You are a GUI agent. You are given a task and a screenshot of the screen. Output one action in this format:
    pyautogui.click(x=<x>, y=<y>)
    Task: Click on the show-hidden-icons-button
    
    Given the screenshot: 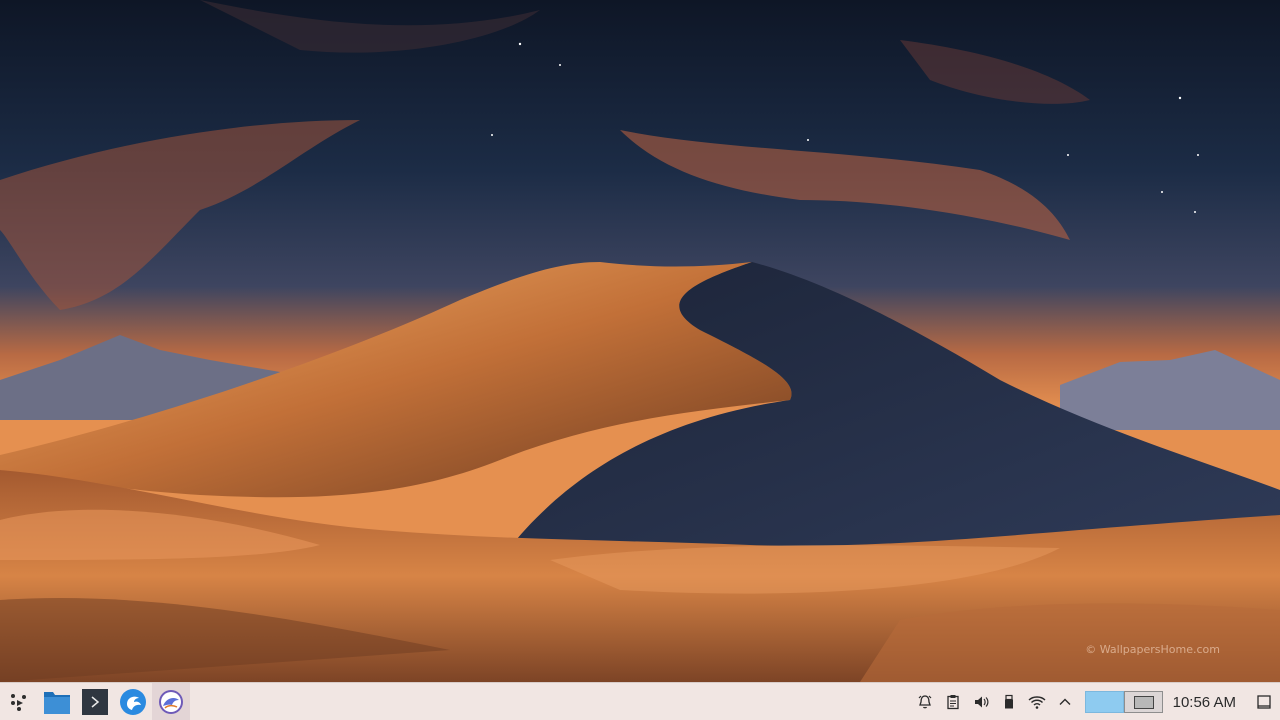 What is the action you would take?
    pyautogui.click(x=1065, y=701)
    